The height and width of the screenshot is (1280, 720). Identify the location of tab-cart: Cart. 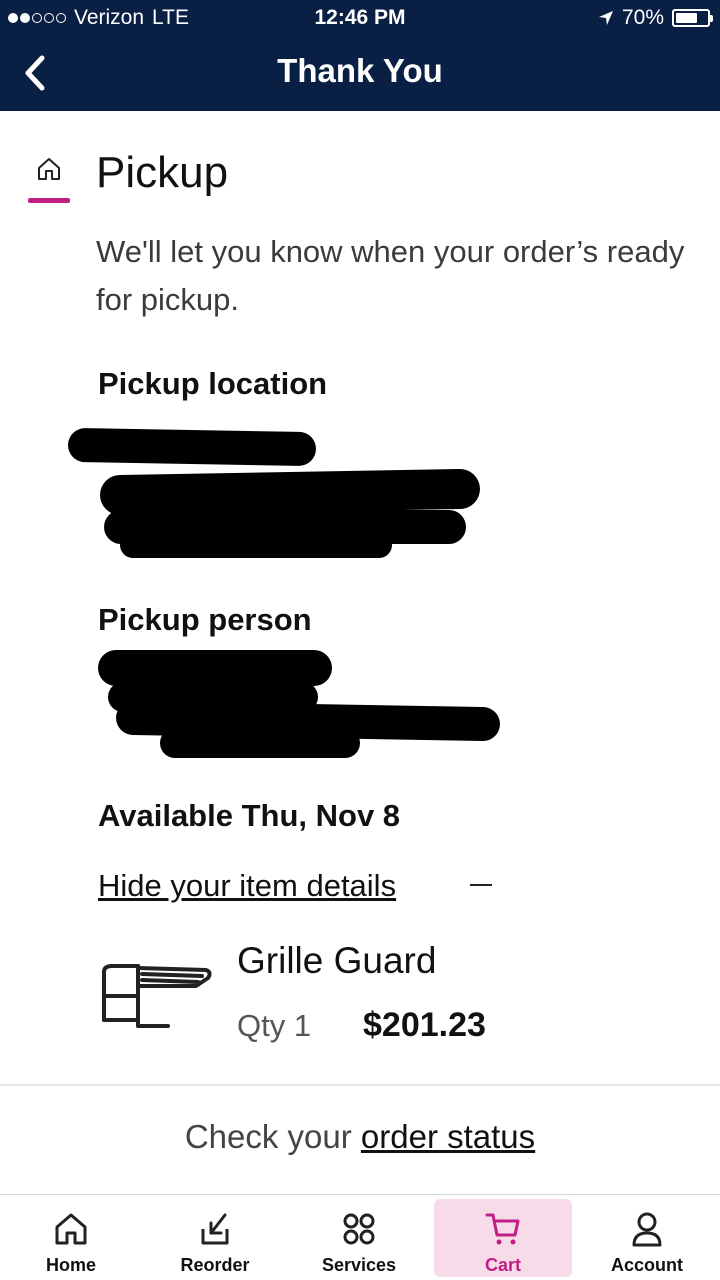
(503, 1238).